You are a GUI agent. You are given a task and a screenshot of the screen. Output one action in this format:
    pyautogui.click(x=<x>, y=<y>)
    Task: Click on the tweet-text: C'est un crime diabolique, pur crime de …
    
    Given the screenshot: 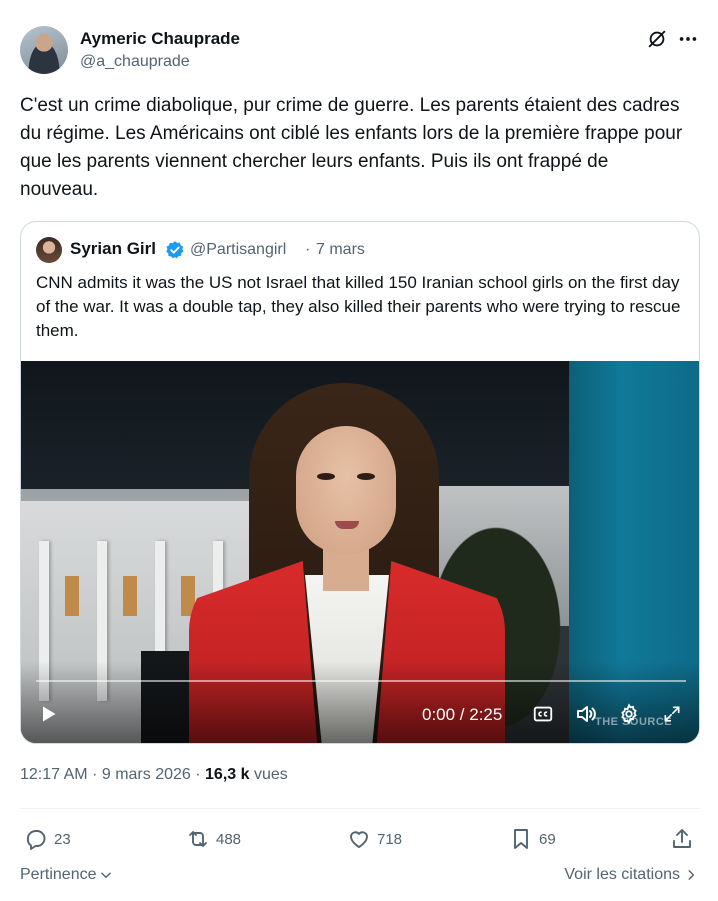 What is the action you would take?
    pyautogui.click(x=351, y=147)
    